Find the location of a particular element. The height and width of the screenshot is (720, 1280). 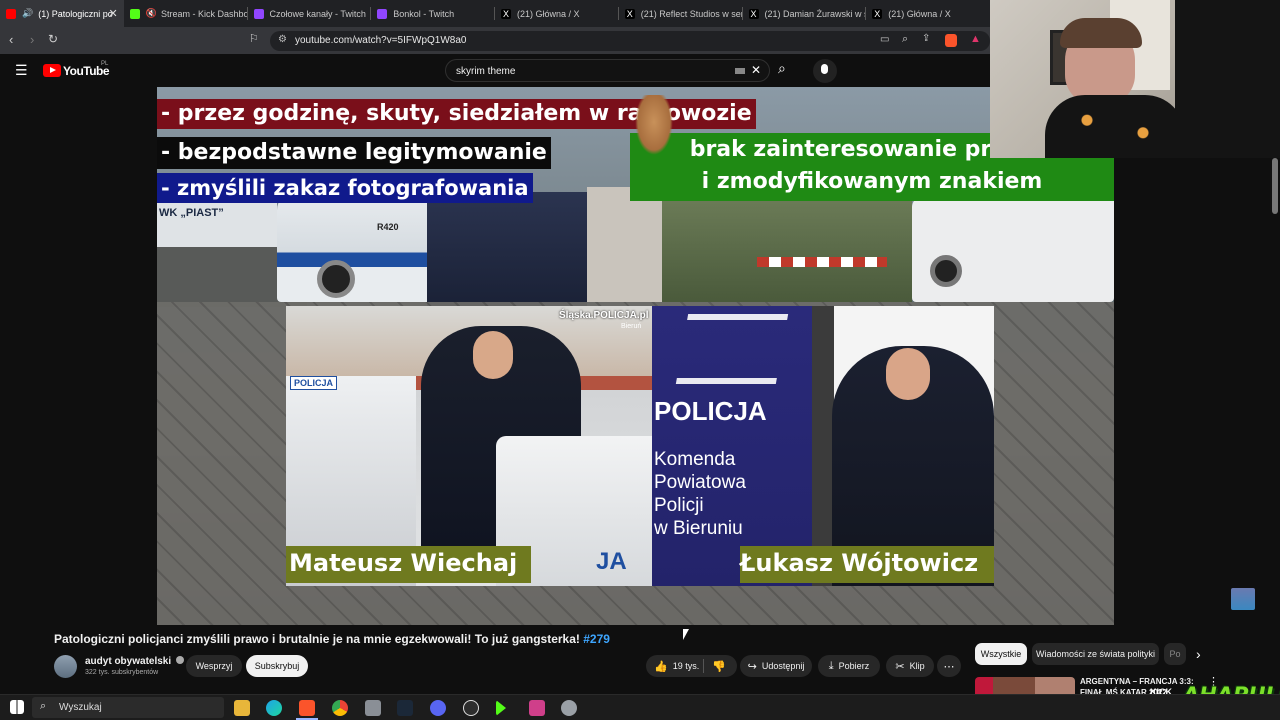

channel-name: audyt obywatelski is located at coordinates (134, 661).